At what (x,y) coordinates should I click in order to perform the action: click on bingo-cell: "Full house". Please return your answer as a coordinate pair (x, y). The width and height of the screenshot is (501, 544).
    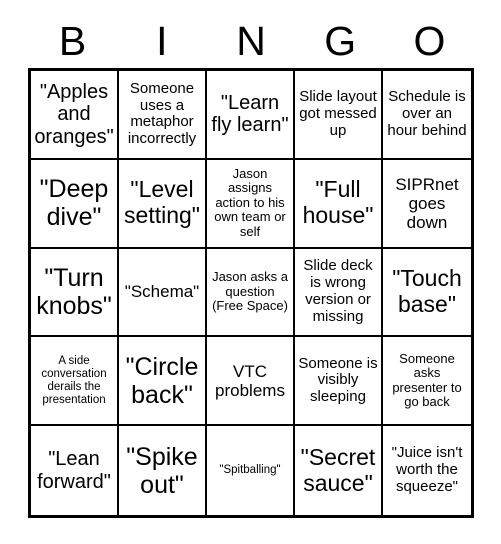
    Looking at the image, I should click on (339, 204).